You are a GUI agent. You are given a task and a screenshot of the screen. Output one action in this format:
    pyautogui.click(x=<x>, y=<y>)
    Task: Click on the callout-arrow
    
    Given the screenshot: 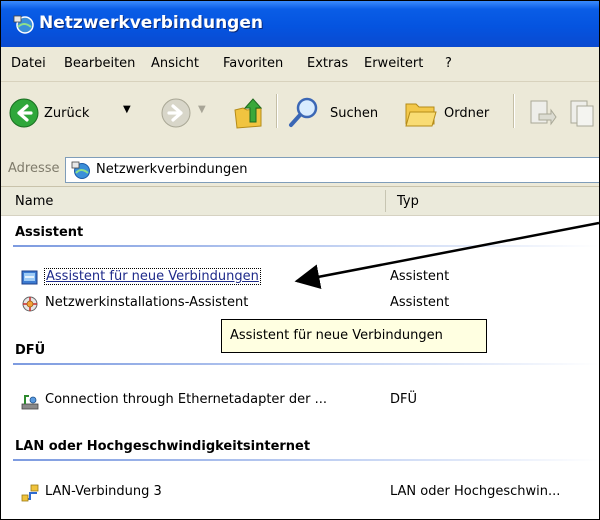 What is the action you would take?
    pyautogui.click(x=446, y=255)
    